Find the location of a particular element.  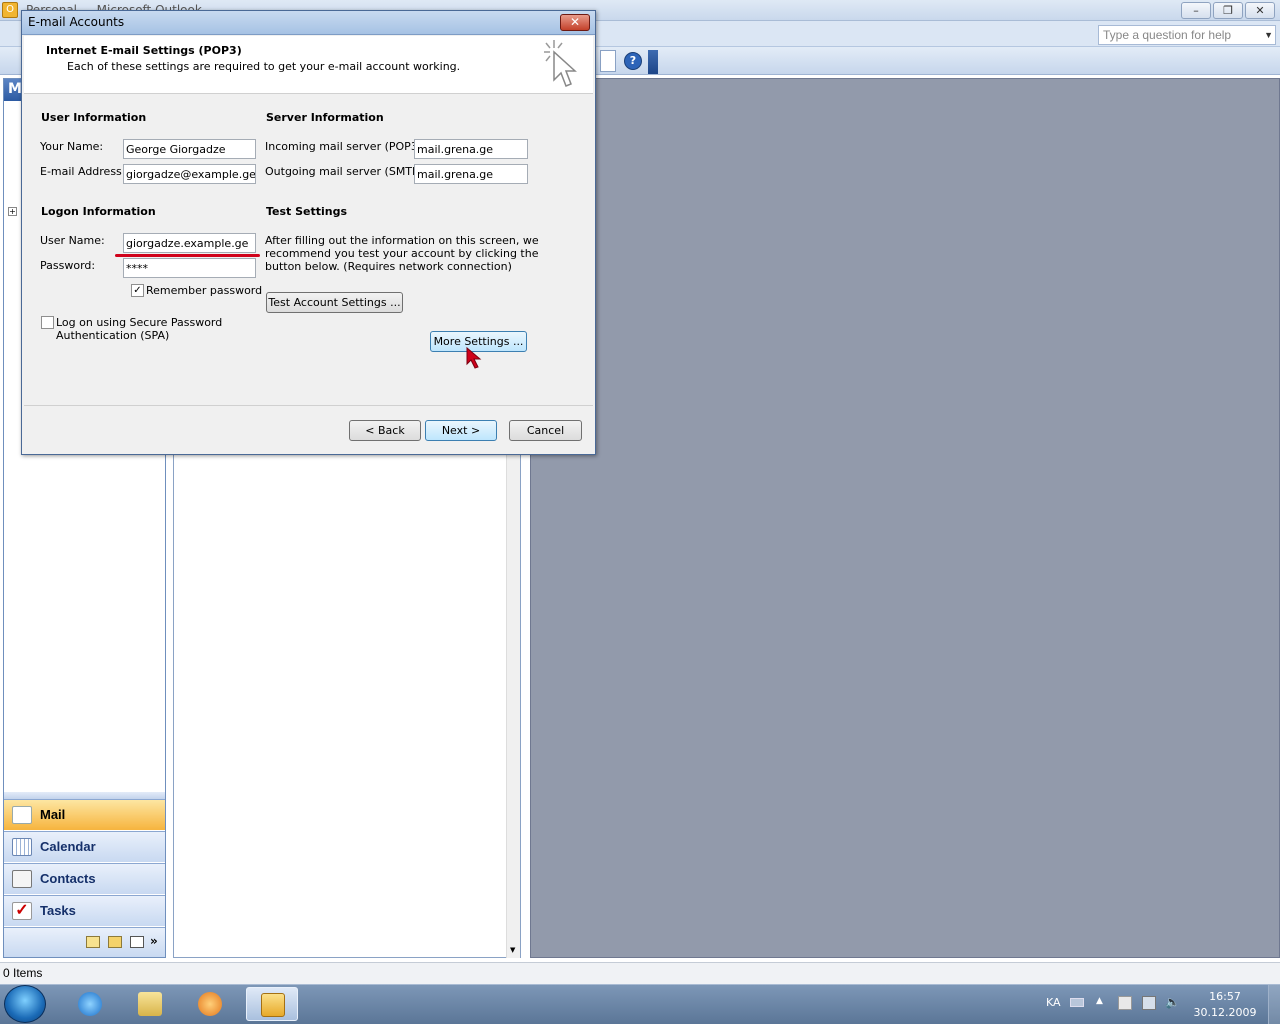

logon-information-heading: Logon Information is located at coordinates (98, 211).